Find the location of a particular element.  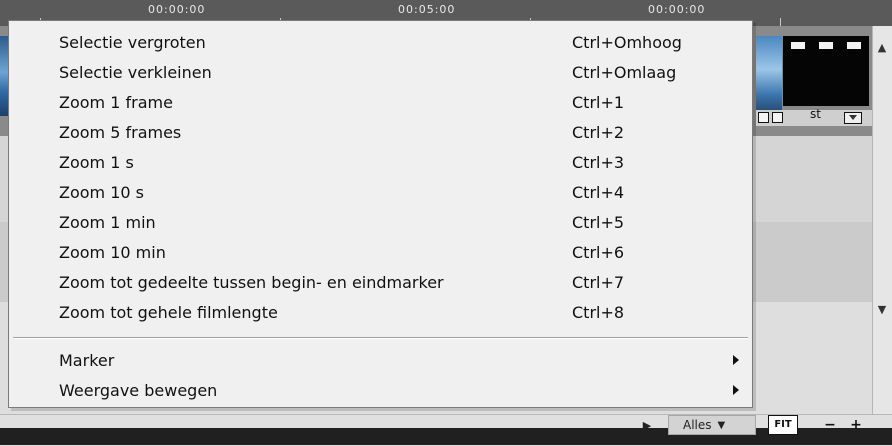

menu-item-marker-submenu: Marker is located at coordinates (380, 360).